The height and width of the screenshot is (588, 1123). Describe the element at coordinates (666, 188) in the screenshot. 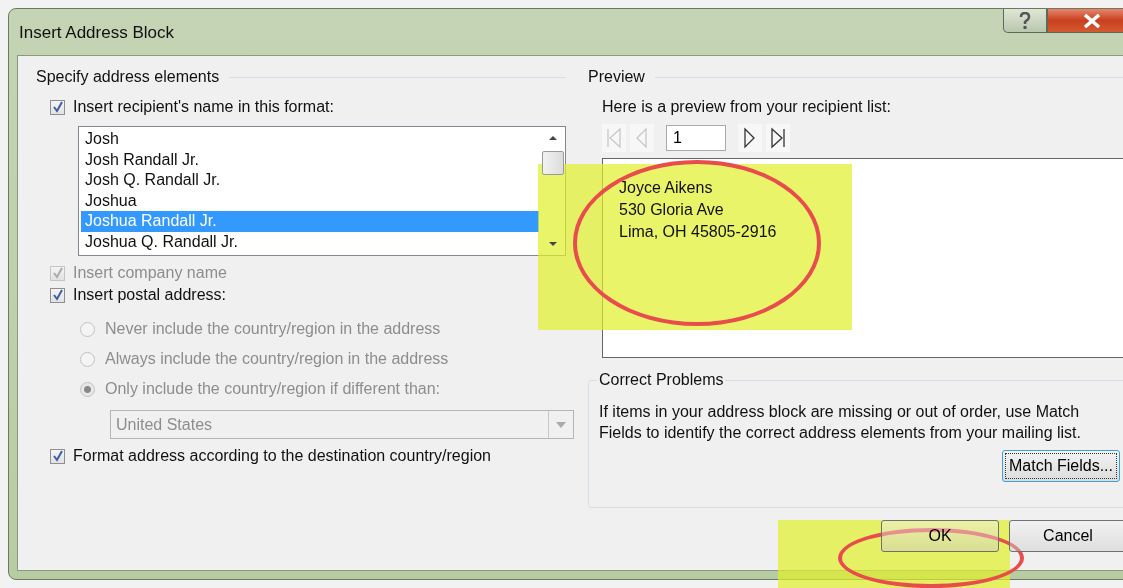

I see `address-line: Joyce Aikens` at that location.